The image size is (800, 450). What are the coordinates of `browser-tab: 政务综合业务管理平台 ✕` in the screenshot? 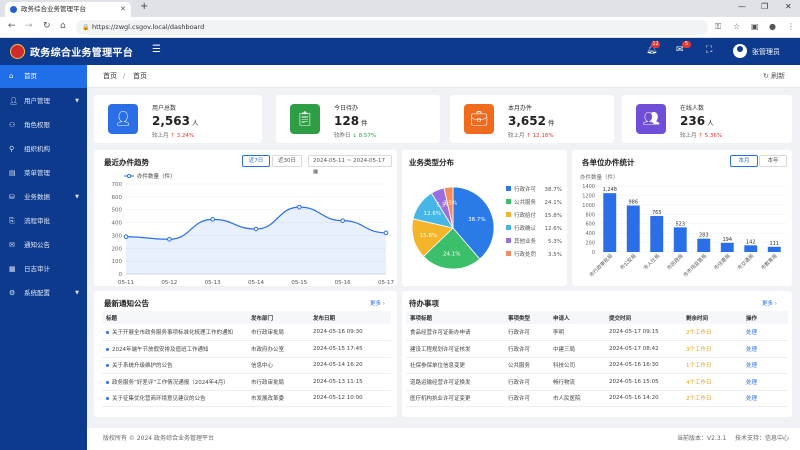 It's located at (68, 9).